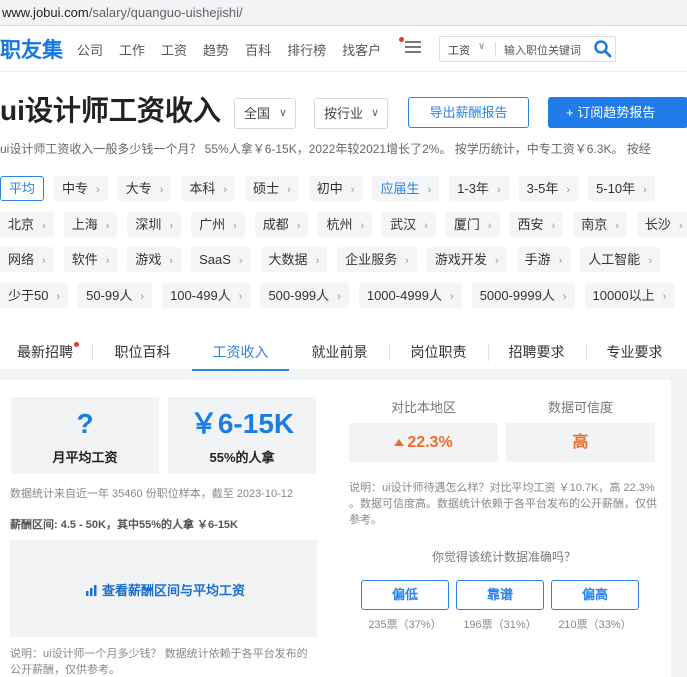 The image size is (687, 677). I want to click on industry-filter-tag: 游戏 ›, so click(154, 259).